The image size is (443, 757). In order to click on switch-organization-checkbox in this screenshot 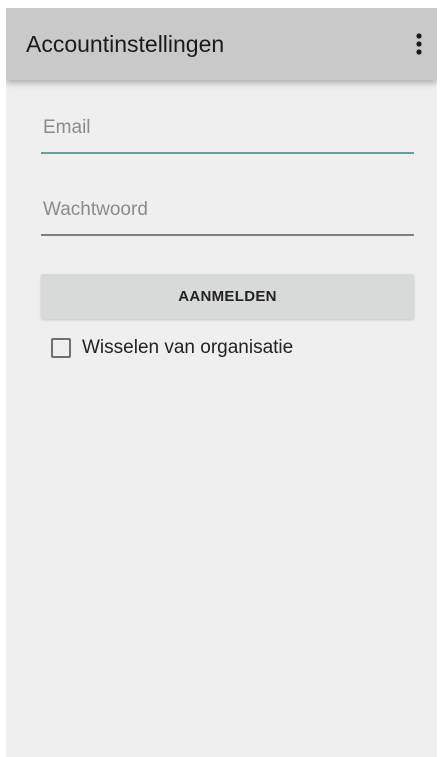, I will do `click(61, 348)`.